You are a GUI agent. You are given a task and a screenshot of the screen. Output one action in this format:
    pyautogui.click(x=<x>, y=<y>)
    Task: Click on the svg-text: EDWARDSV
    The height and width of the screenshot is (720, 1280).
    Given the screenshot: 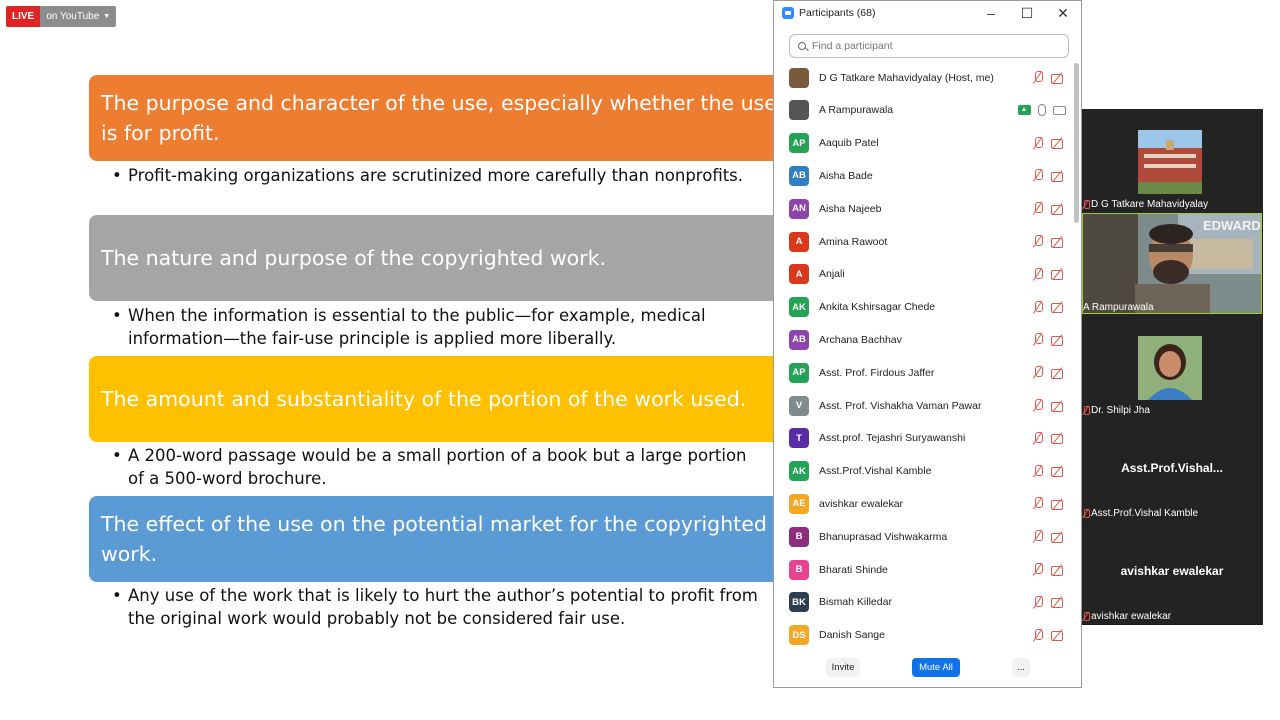 What is the action you would take?
    pyautogui.click(x=1232, y=225)
    